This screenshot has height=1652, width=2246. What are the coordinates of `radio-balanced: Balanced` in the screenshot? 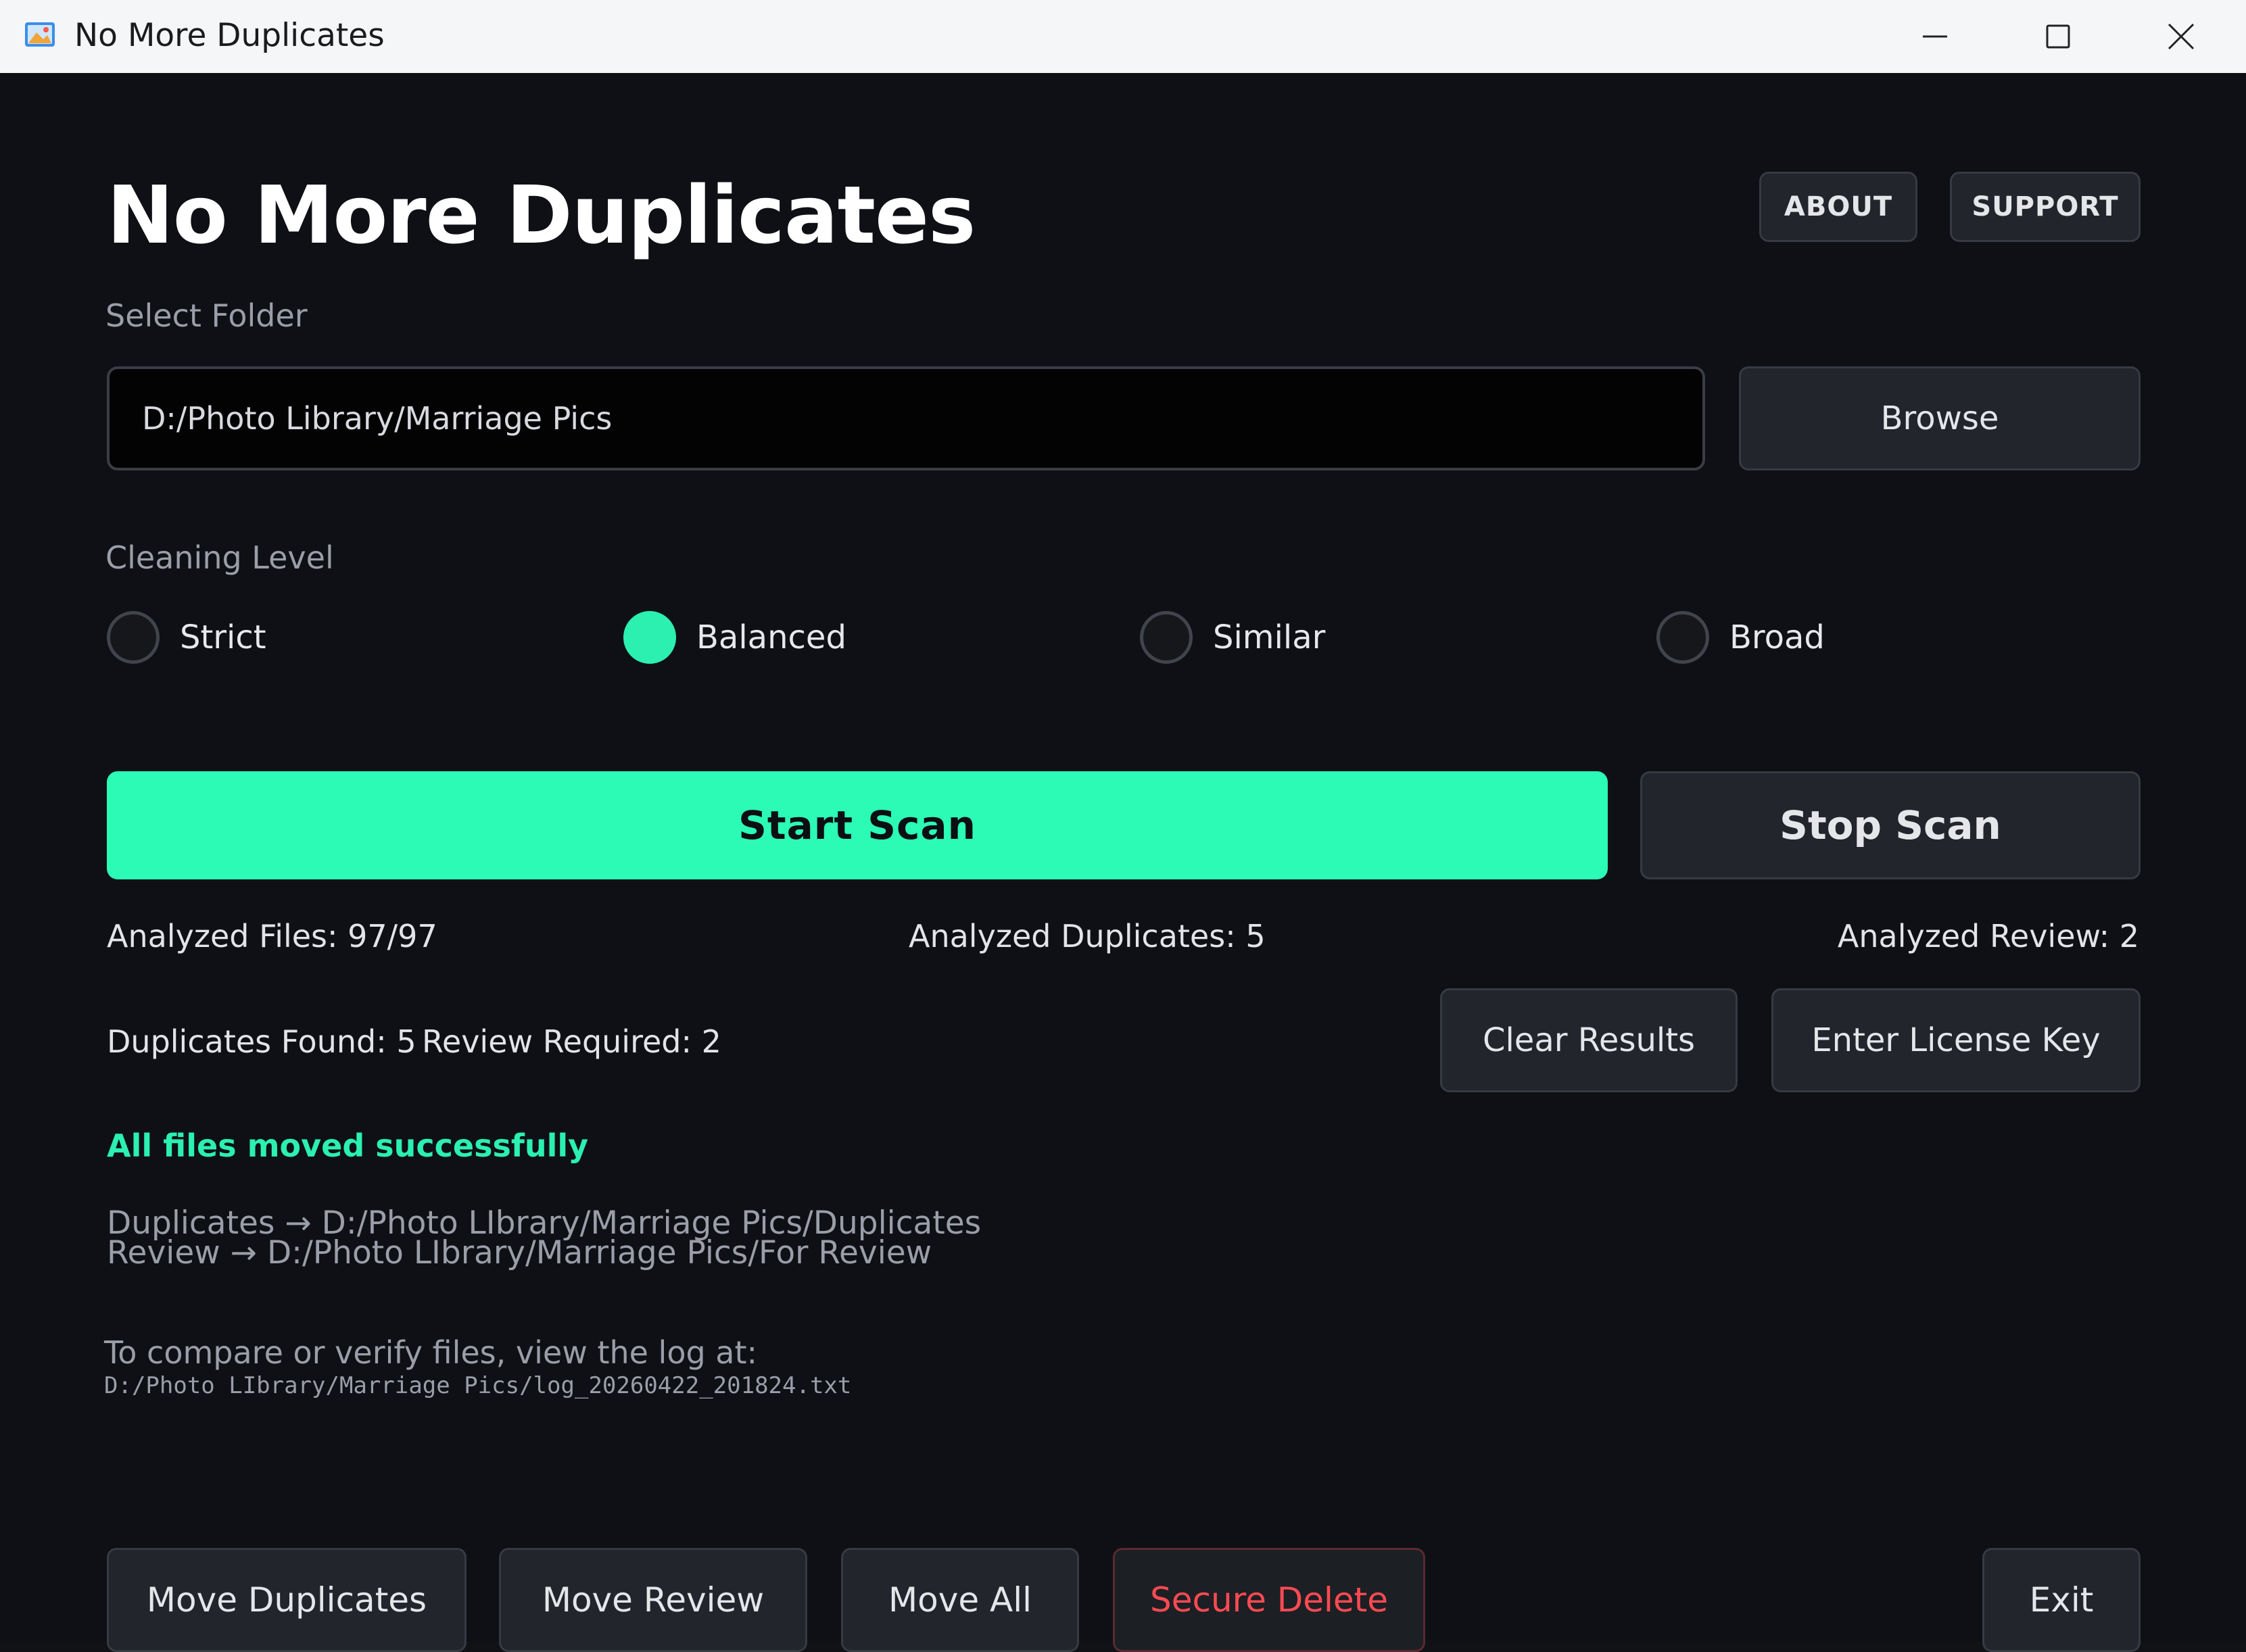 It's located at (734, 637).